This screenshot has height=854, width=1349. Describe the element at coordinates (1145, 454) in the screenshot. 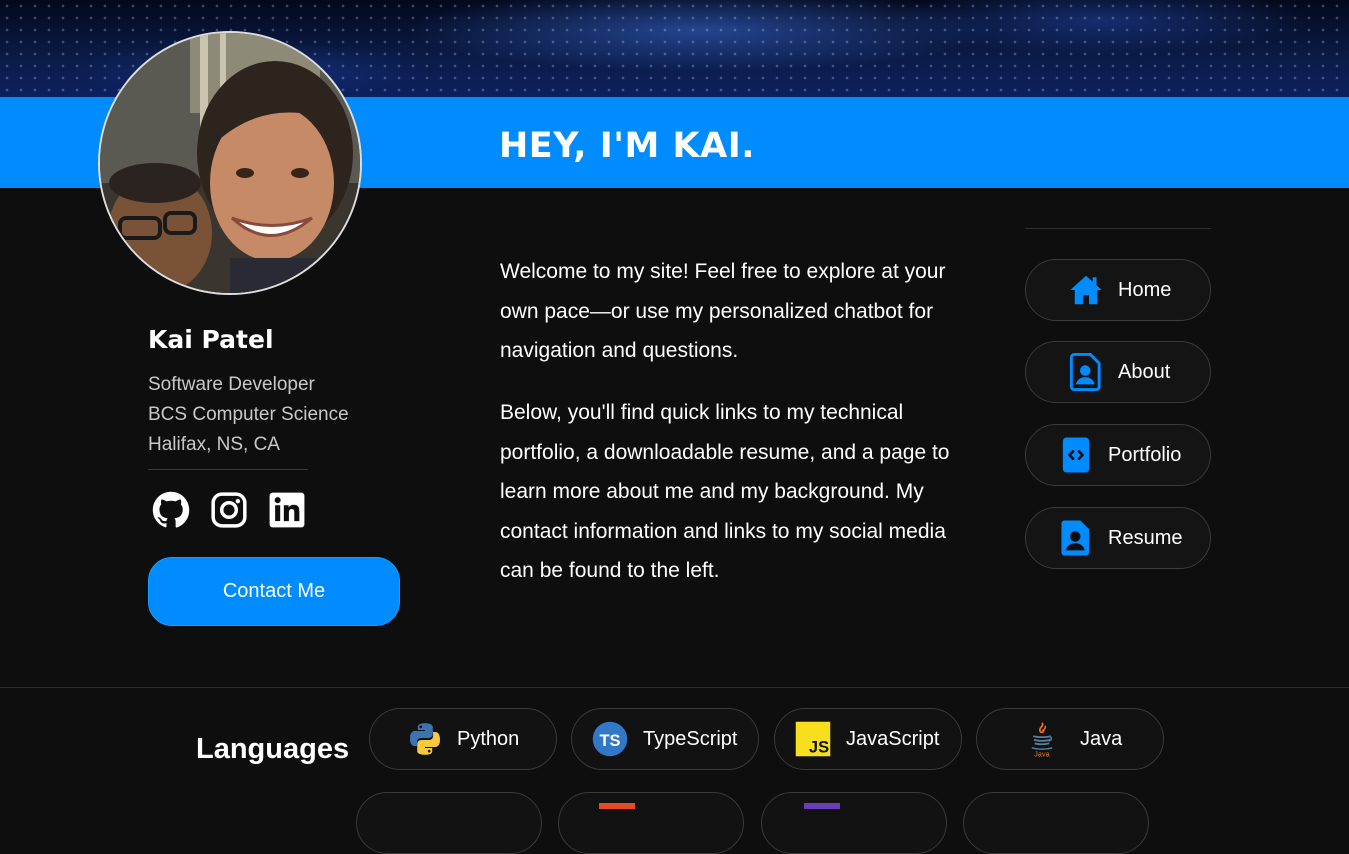

I see `nav-portfolio-label: Portfolio` at that location.